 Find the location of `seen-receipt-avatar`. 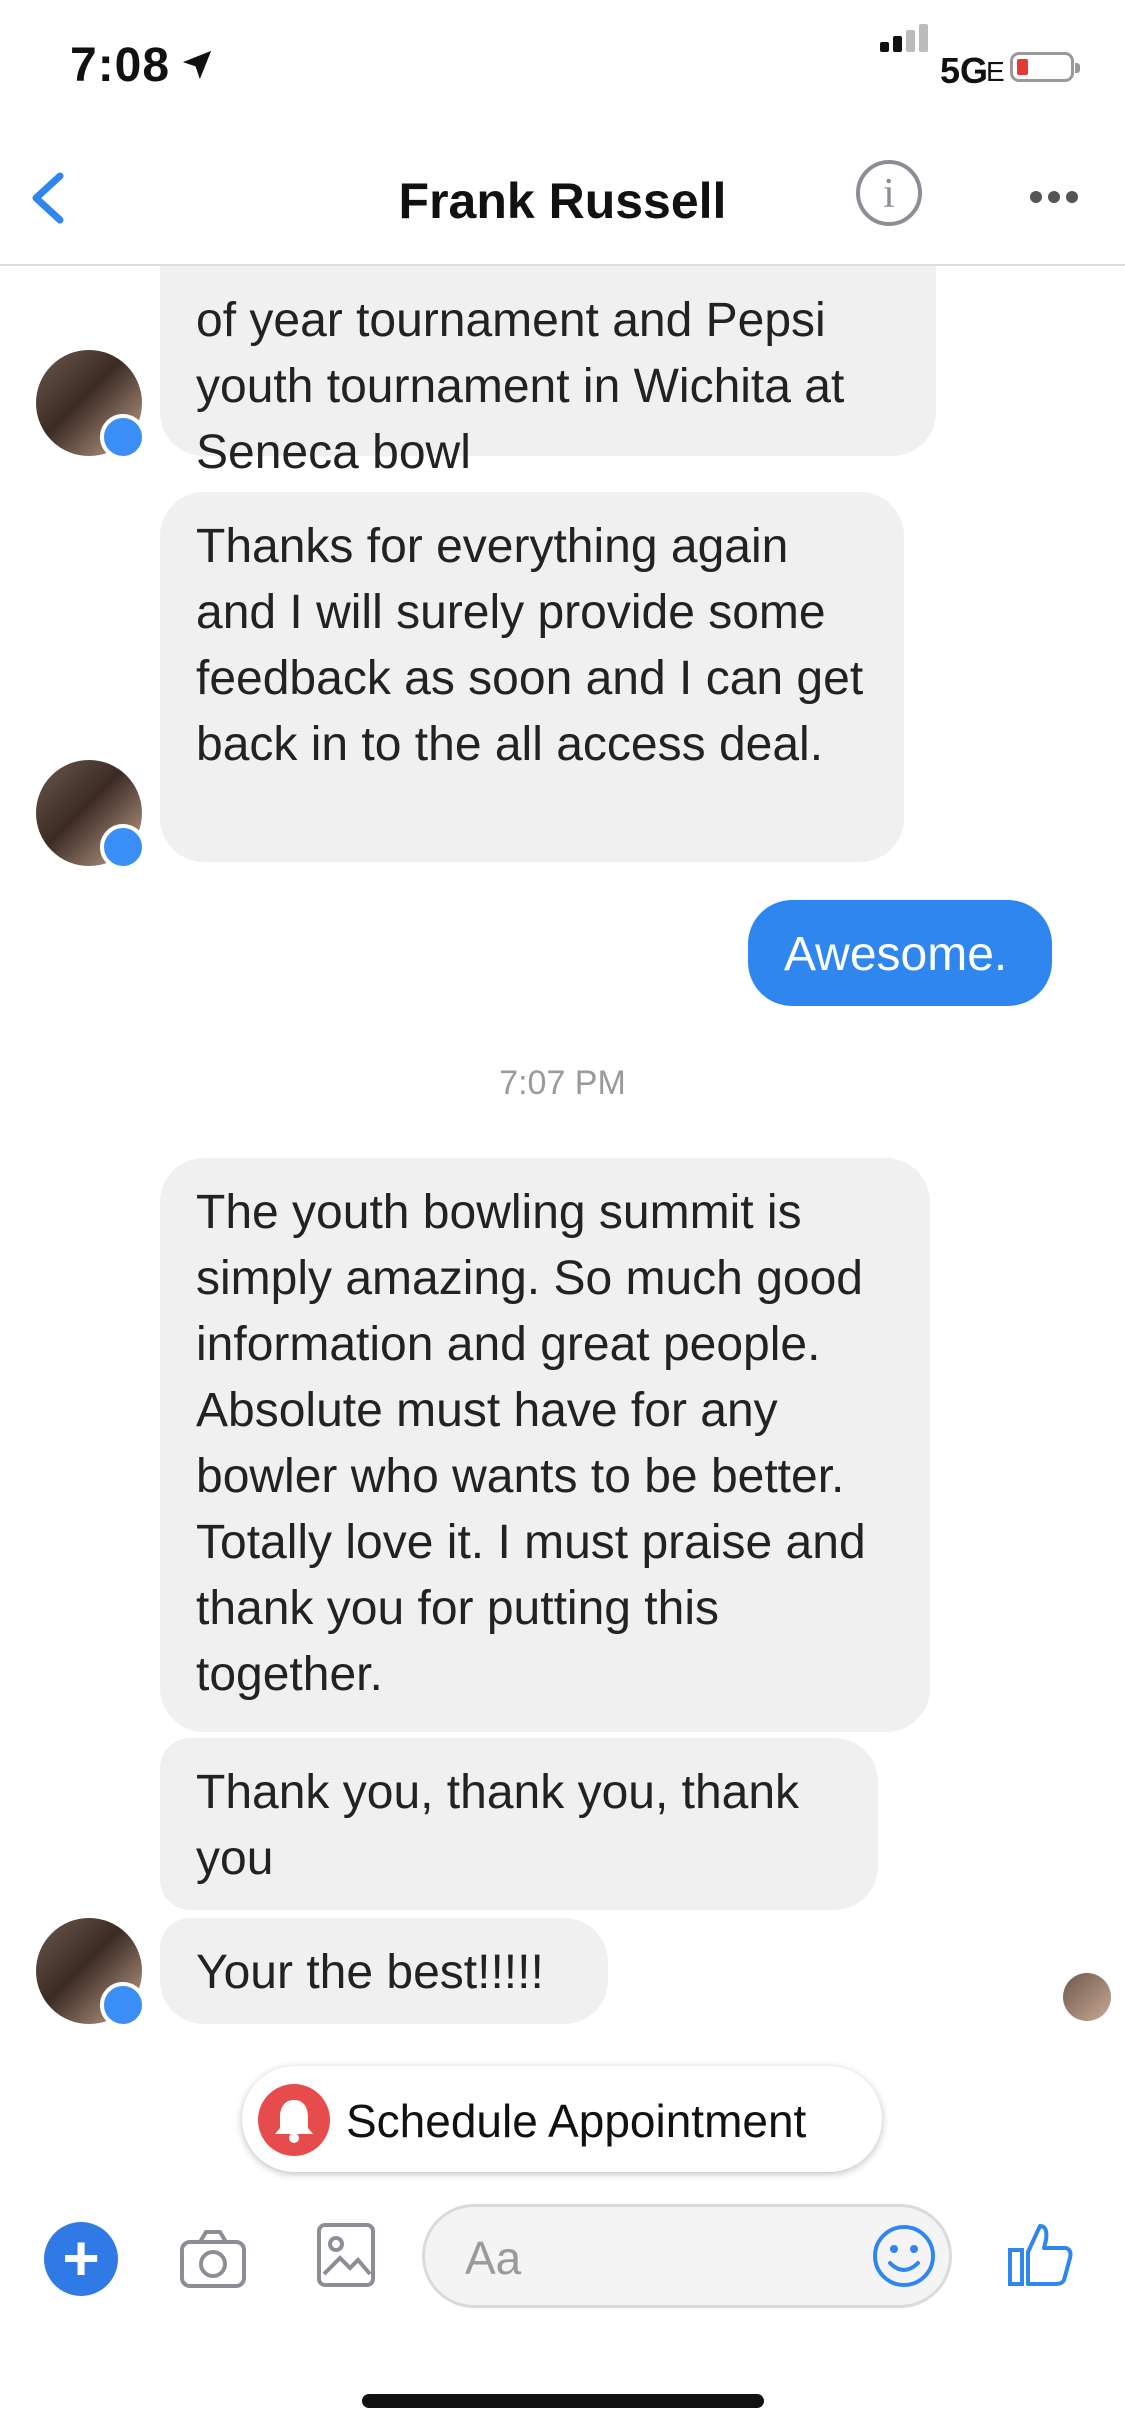

seen-receipt-avatar is located at coordinates (1087, 1997).